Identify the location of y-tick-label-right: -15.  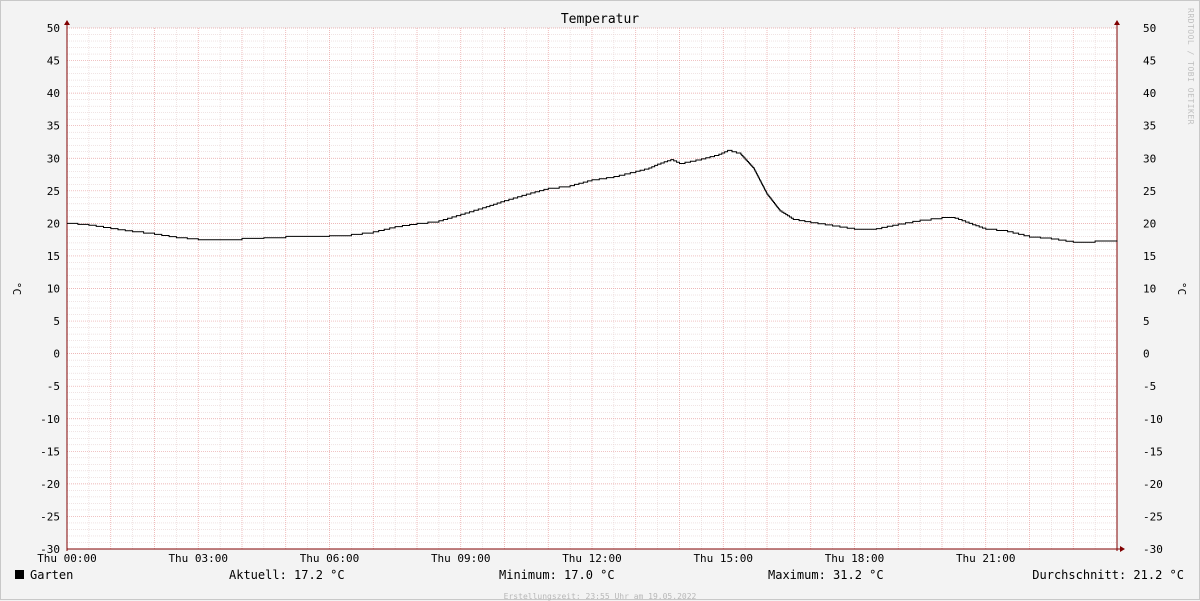
(1153, 451).